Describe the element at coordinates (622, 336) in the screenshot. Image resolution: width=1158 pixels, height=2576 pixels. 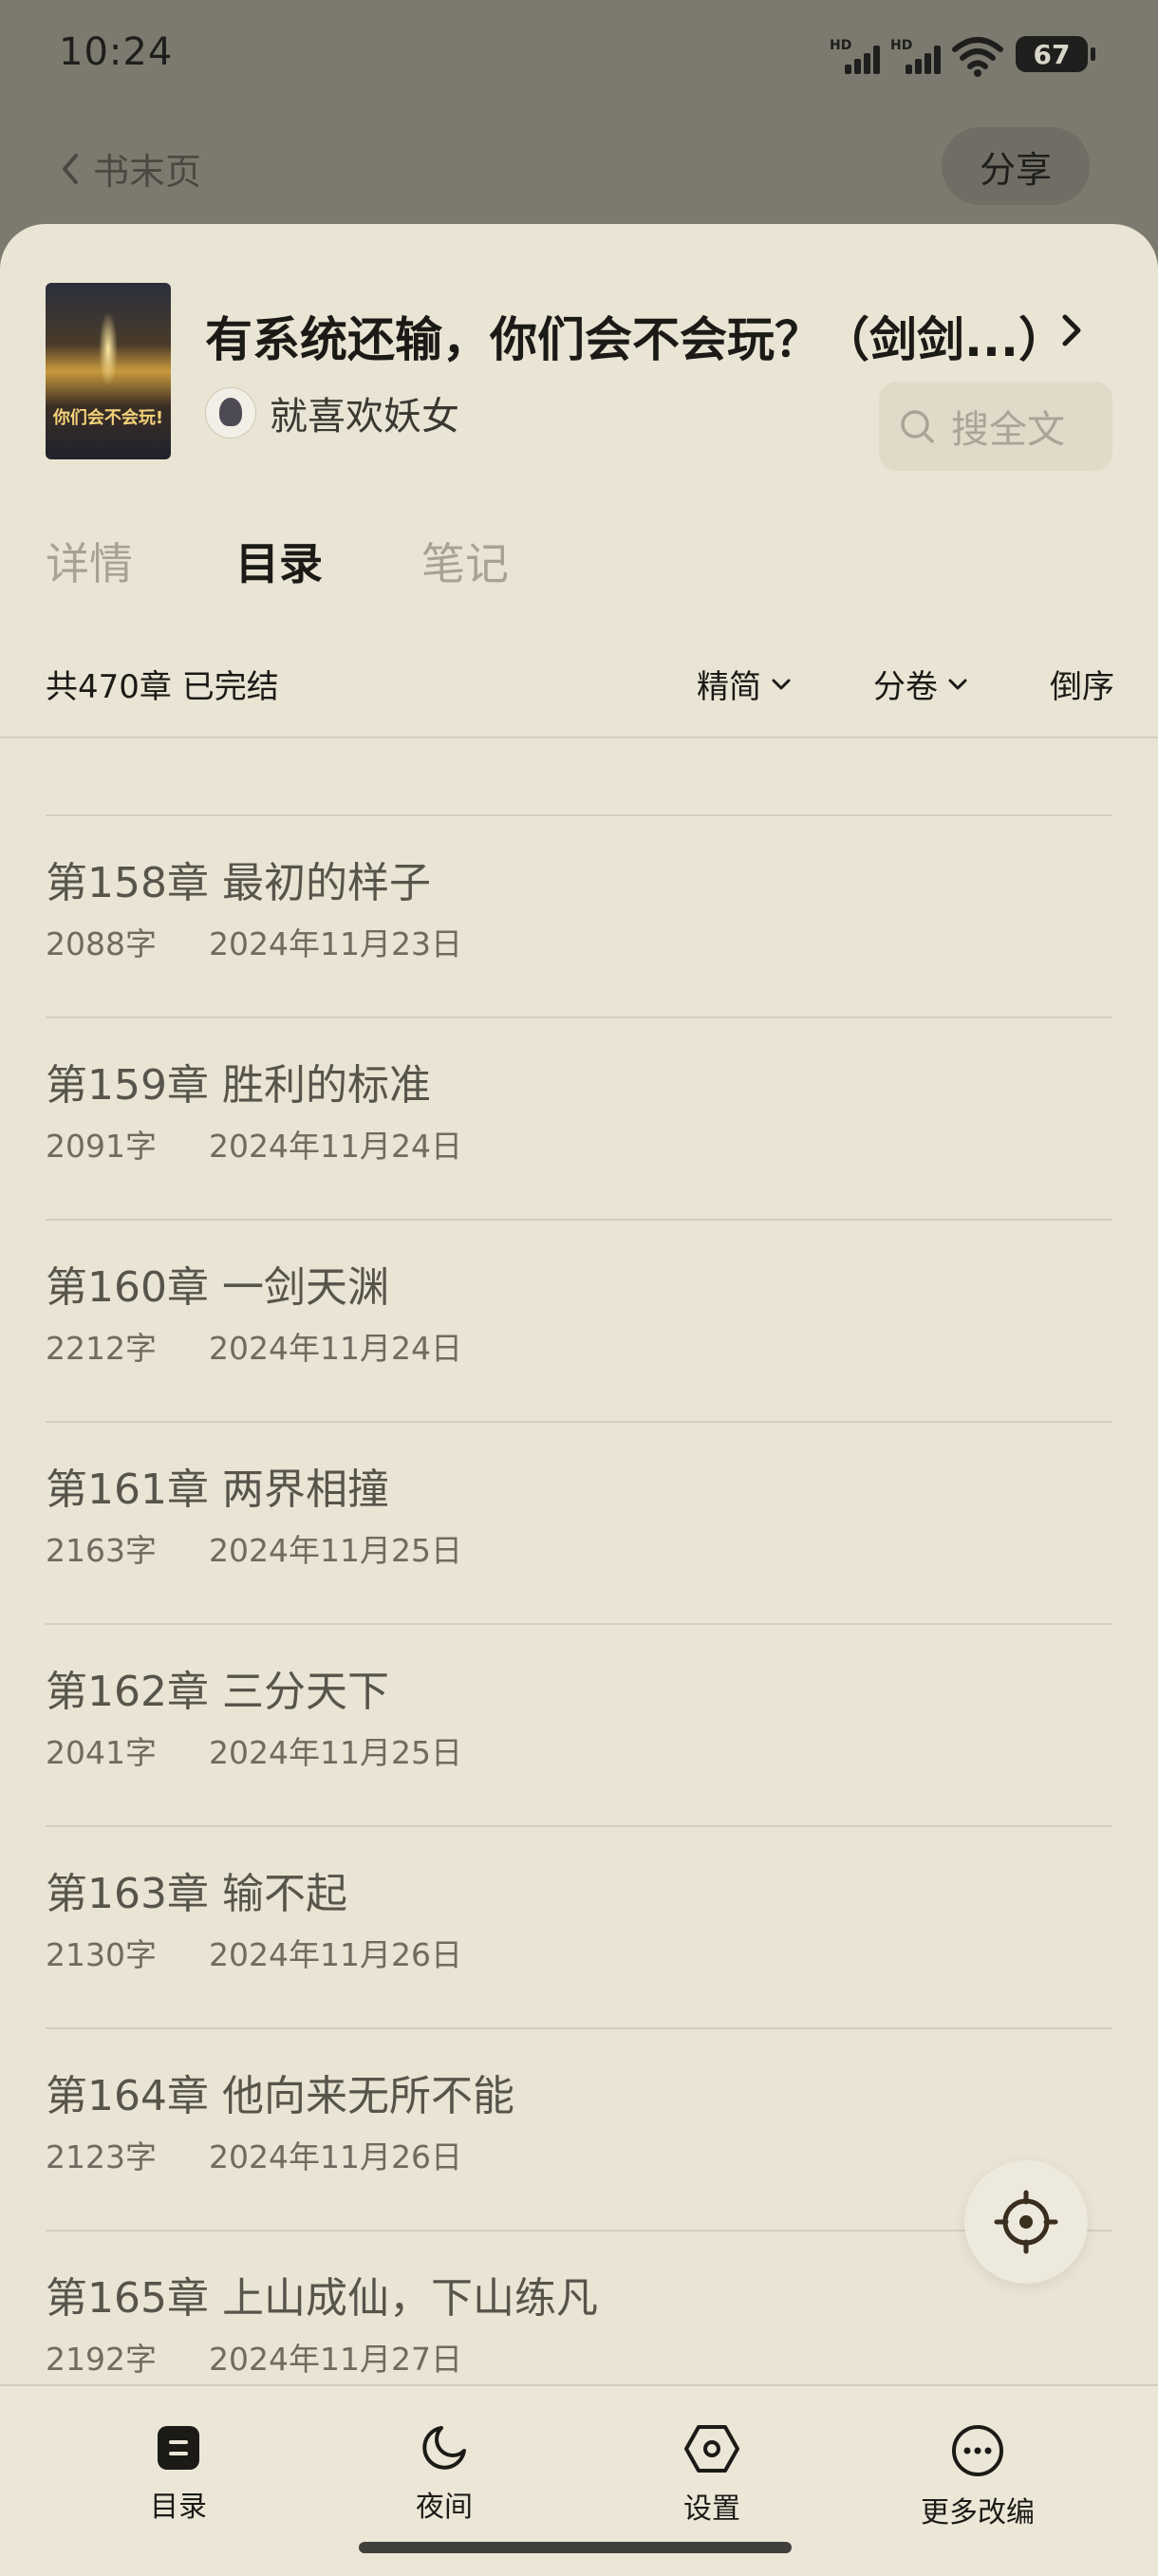
I see `book-title: 有系统还输，你们会不会玩？（剑剑...）` at that location.